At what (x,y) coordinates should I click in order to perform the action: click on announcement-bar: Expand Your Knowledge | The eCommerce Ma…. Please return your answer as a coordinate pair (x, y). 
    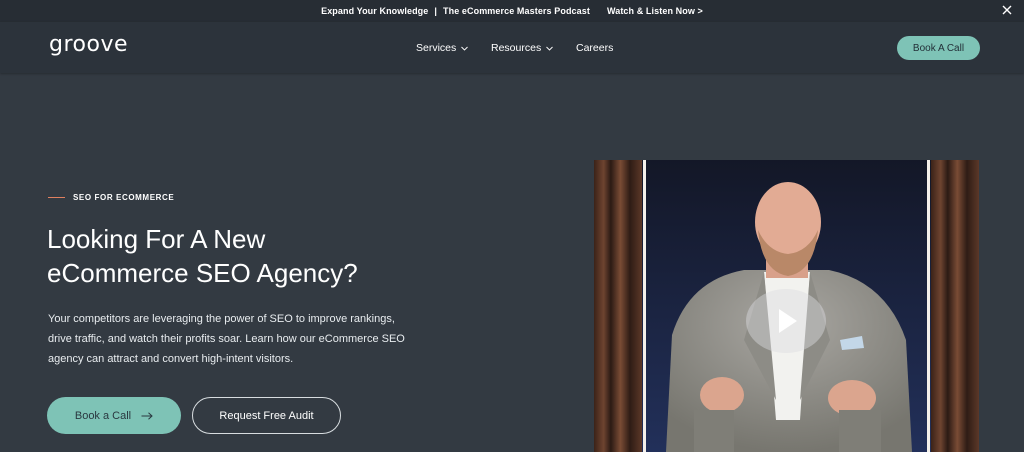
    Looking at the image, I should click on (512, 11).